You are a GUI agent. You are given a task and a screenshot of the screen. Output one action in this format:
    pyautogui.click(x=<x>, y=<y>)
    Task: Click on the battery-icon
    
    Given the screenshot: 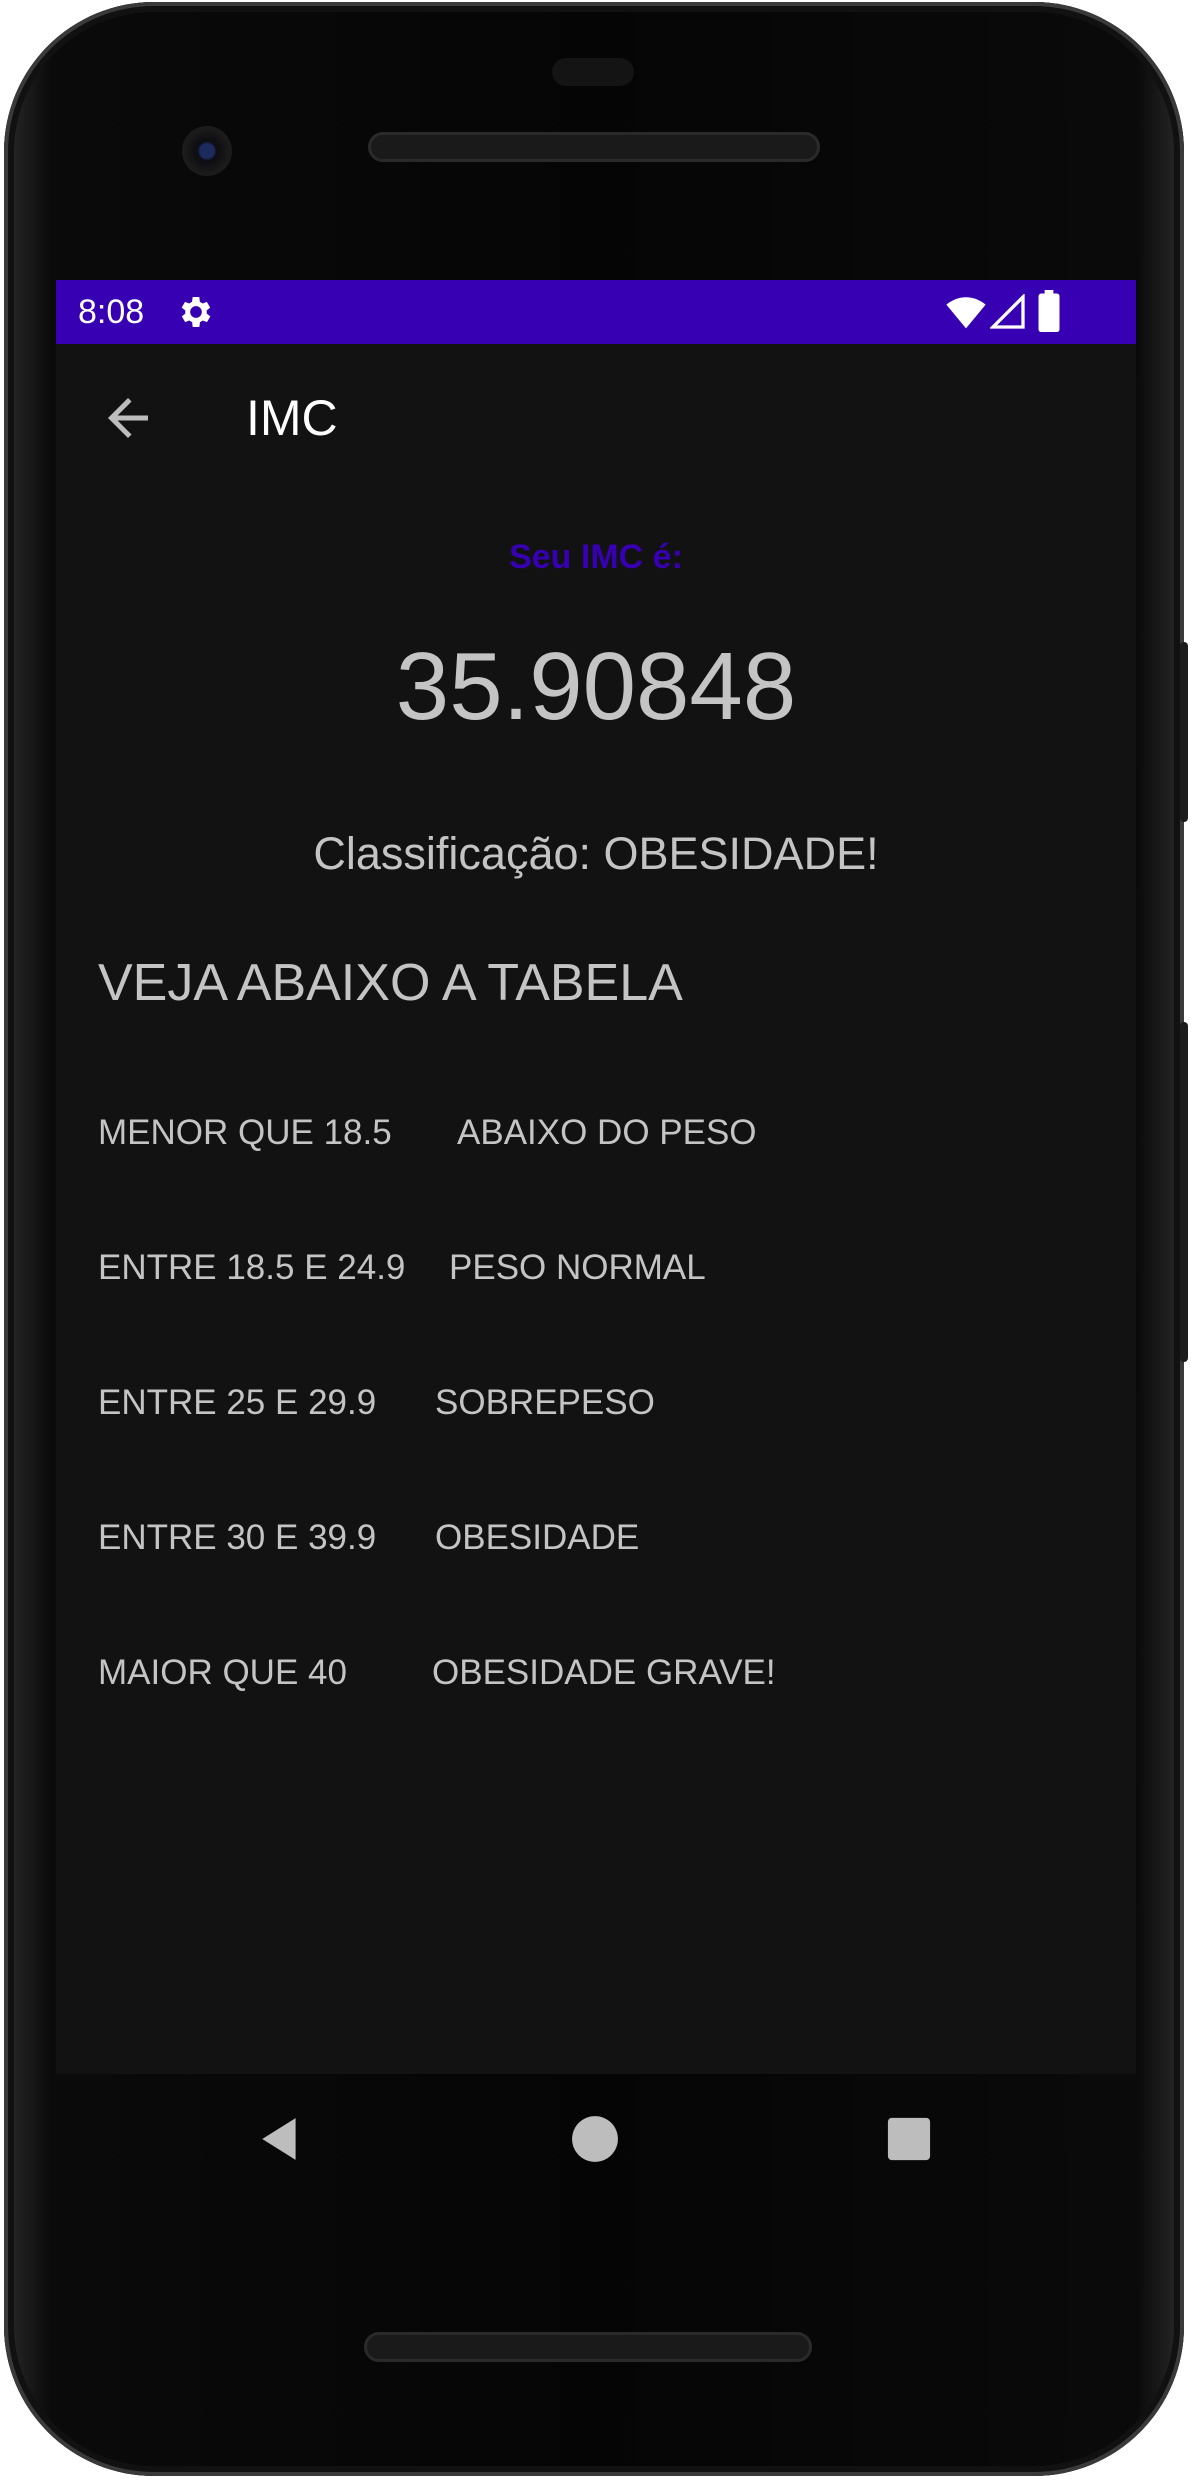 What is the action you would take?
    pyautogui.click(x=1049, y=311)
    